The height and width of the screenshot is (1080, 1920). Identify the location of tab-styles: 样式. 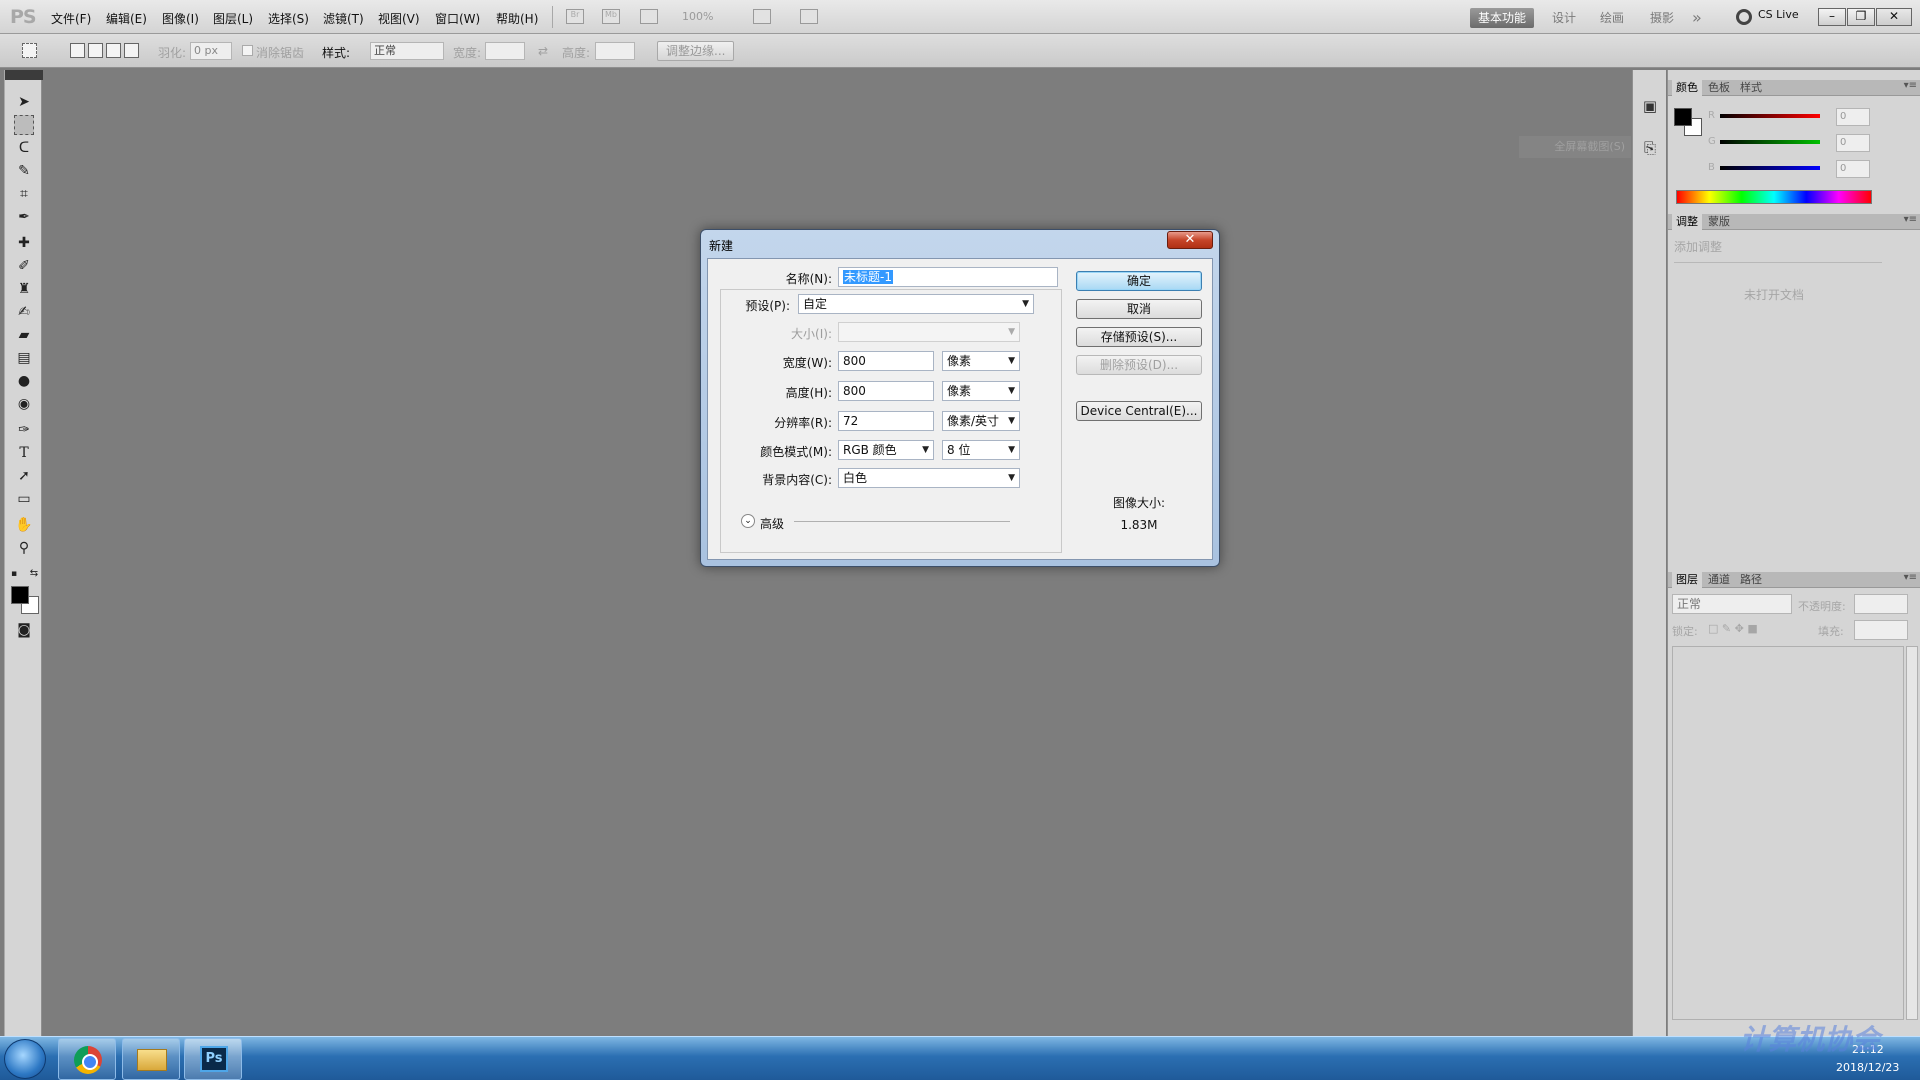
(1751, 88).